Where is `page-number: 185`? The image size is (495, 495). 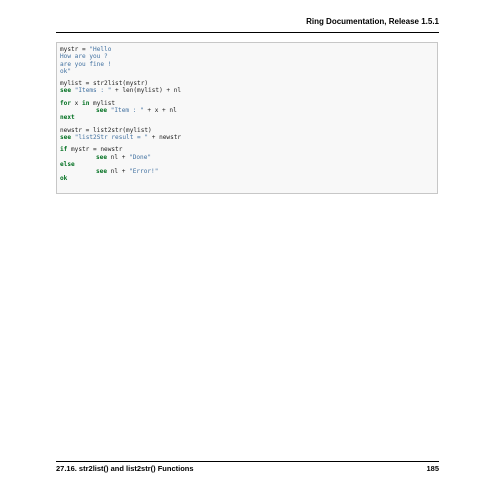
page-number: 185 is located at coordinates (432, 468).